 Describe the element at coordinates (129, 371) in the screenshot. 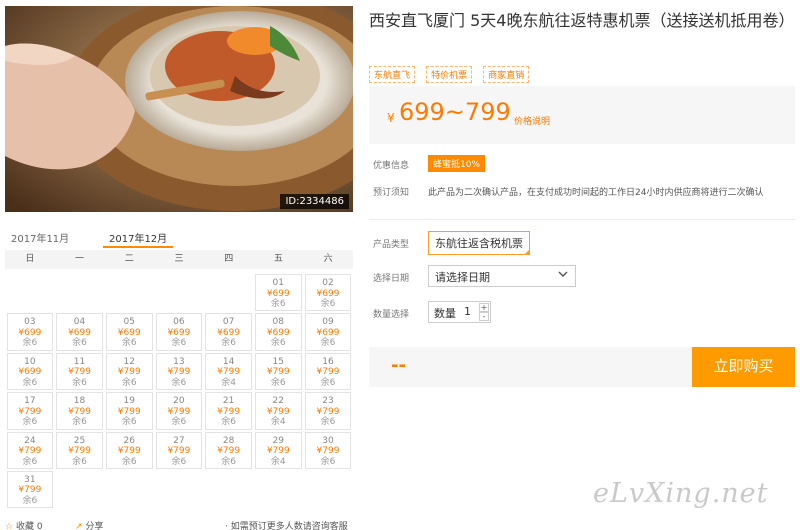

I see `calendar-day-cell: 12 ¥799 余6` at that location.